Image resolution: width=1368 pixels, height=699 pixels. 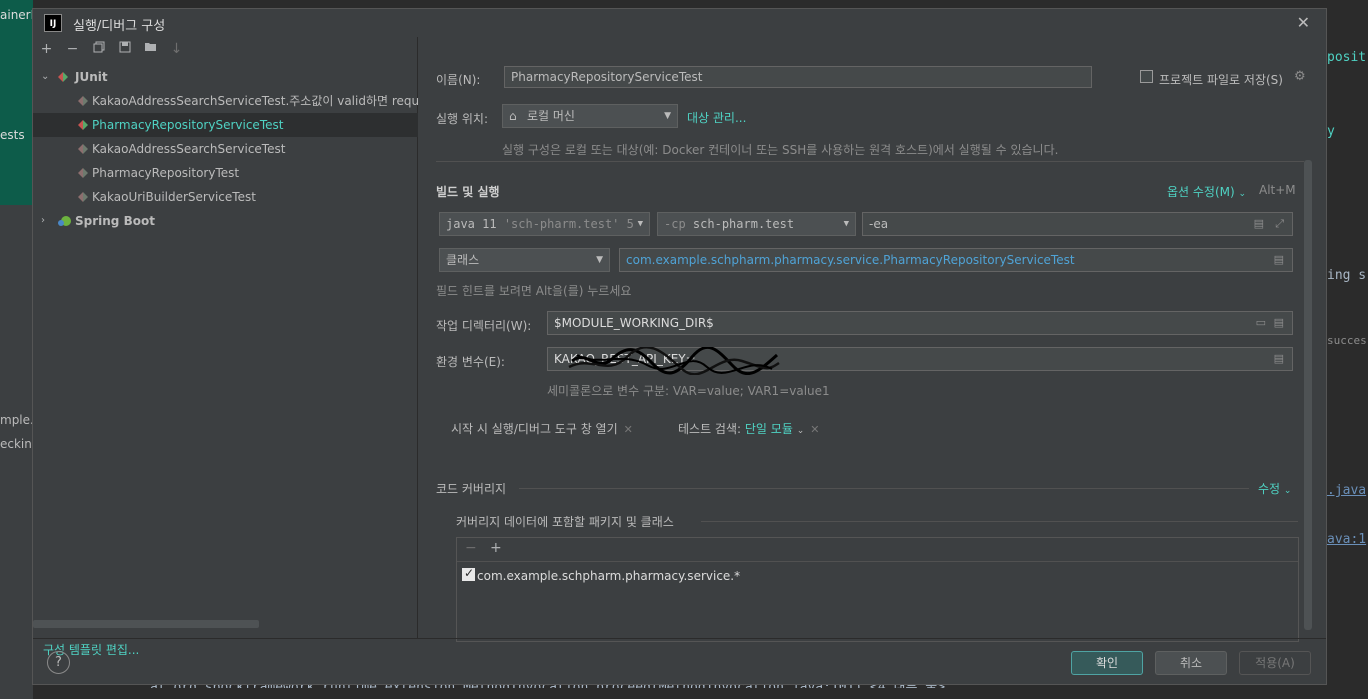 What do you see at coordinates (91, 77) in the screenshot?
I see `tree-item-label: JUnit` at bounding box center [91, 77].